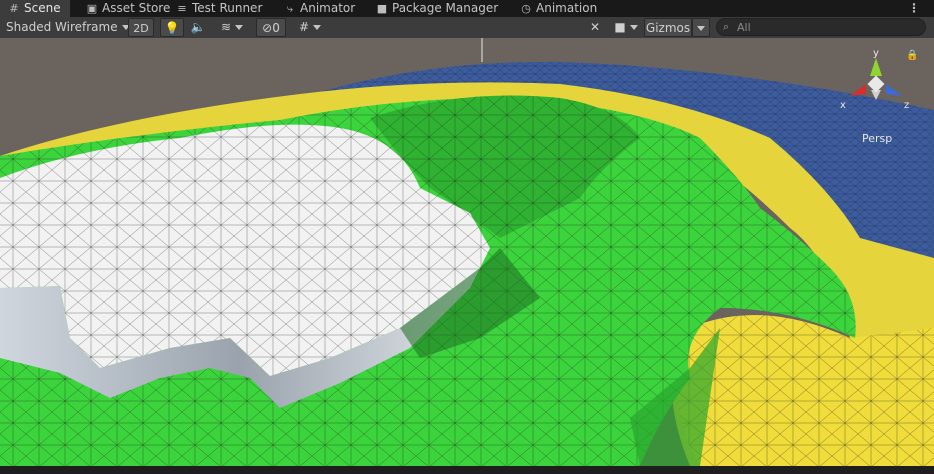  What do you see at coordinates (876, 53) in the screenshot?
I see `gizmo-y-label: y` at bounding box center [876, 53].